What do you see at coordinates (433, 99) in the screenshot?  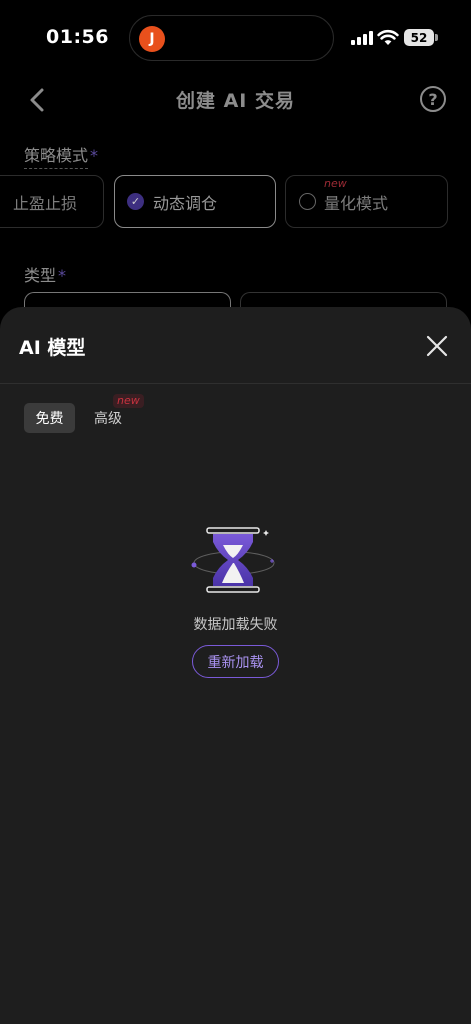 I see `help-icon: ?` at bounding box center [433, 99].